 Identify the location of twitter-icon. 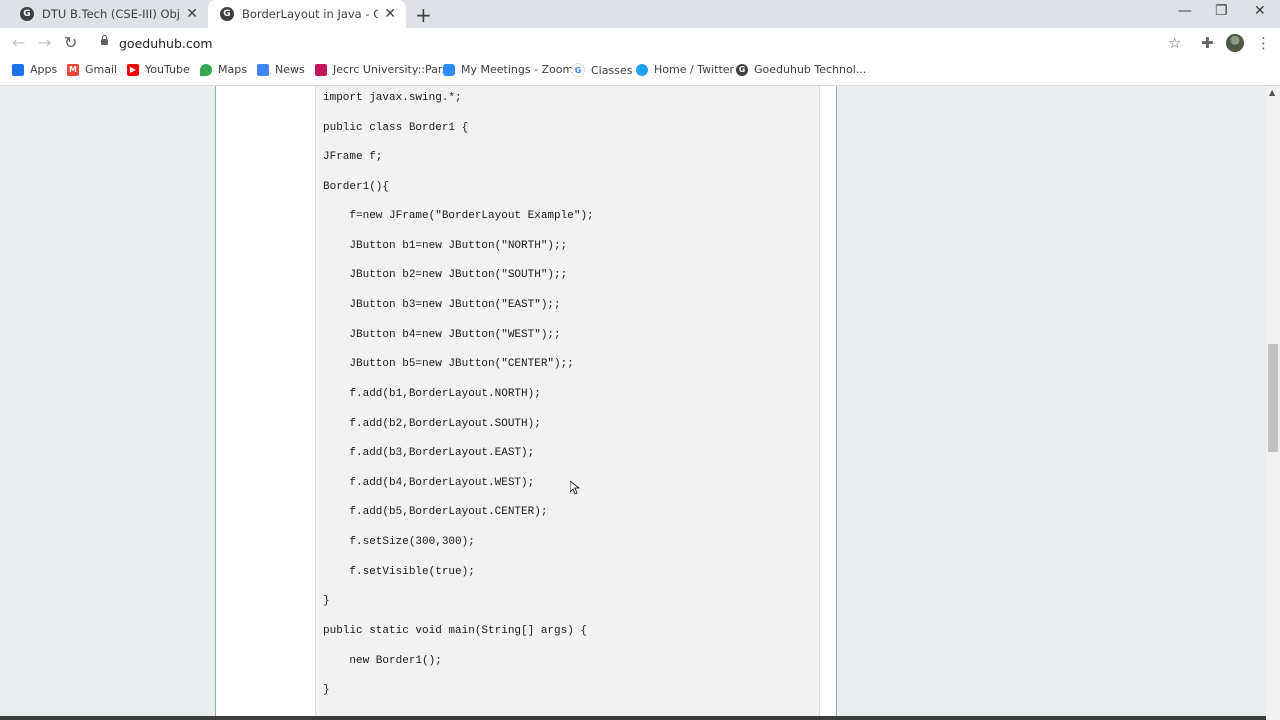
(642, 69).